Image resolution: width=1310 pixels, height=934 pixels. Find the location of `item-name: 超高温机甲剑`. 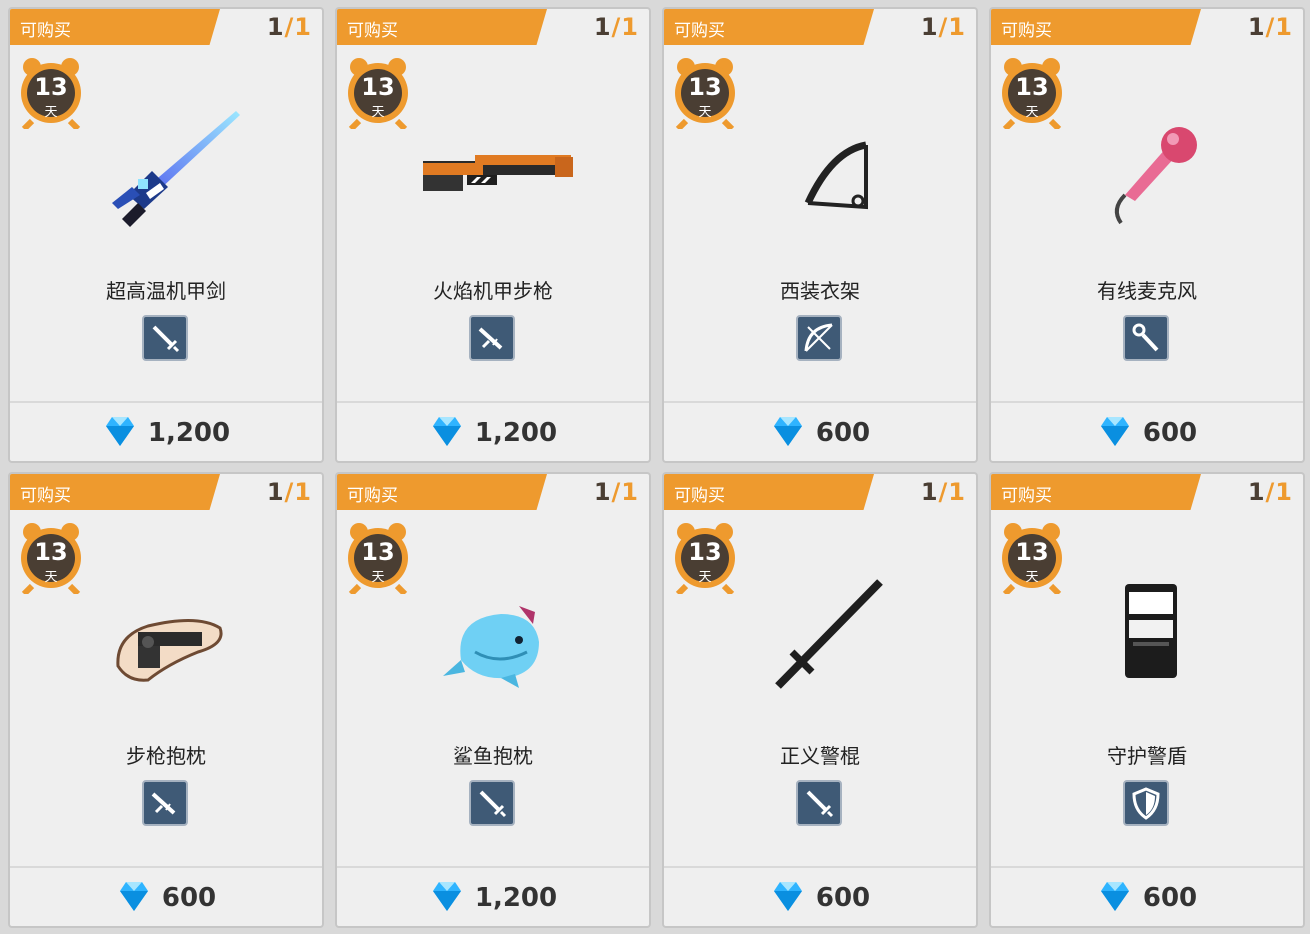

item-name: 超高温机甲剑 is located at coordinates (166, 291).